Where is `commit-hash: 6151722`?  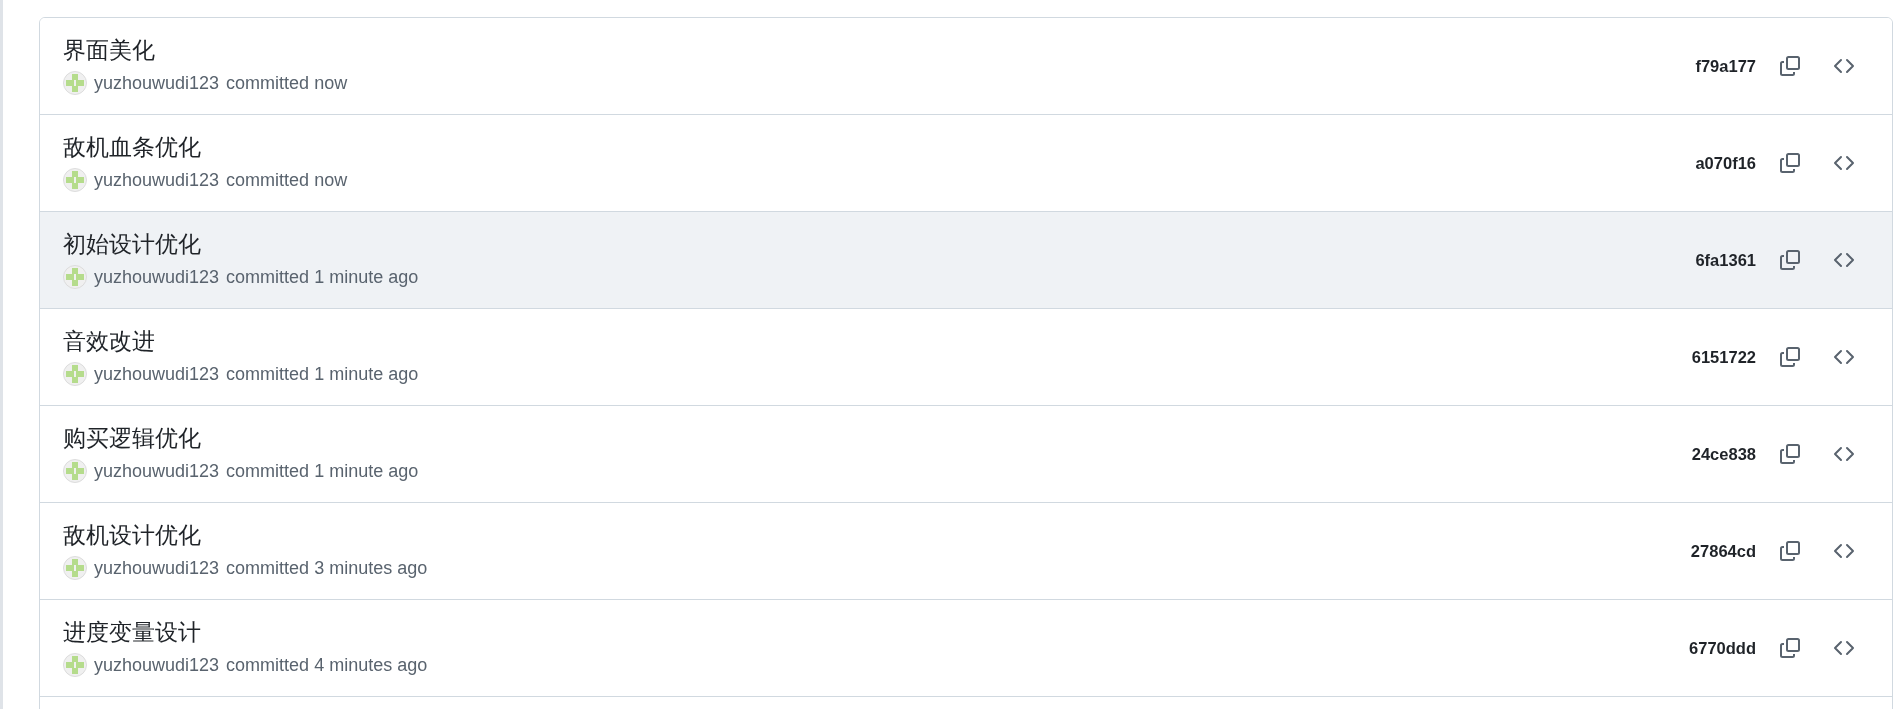 commit-hash: 6151722 is located at coordinates (1723, 357).